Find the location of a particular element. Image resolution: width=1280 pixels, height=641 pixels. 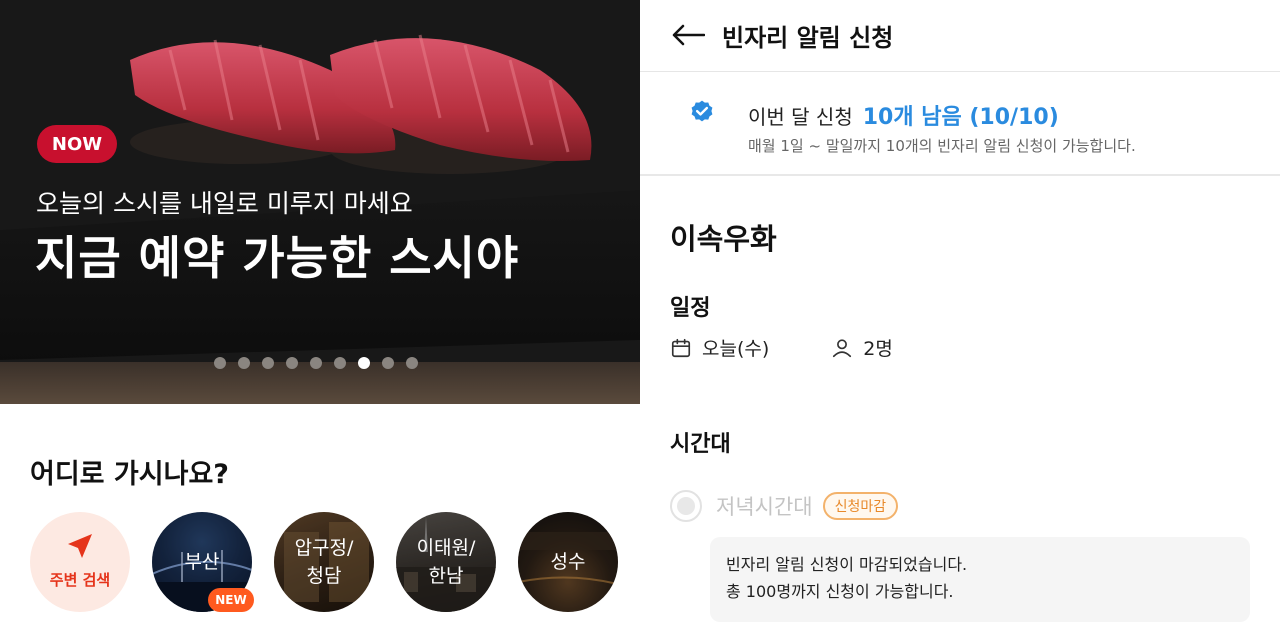

region-label: 주변 검색 is located at coordinates (80, 580).